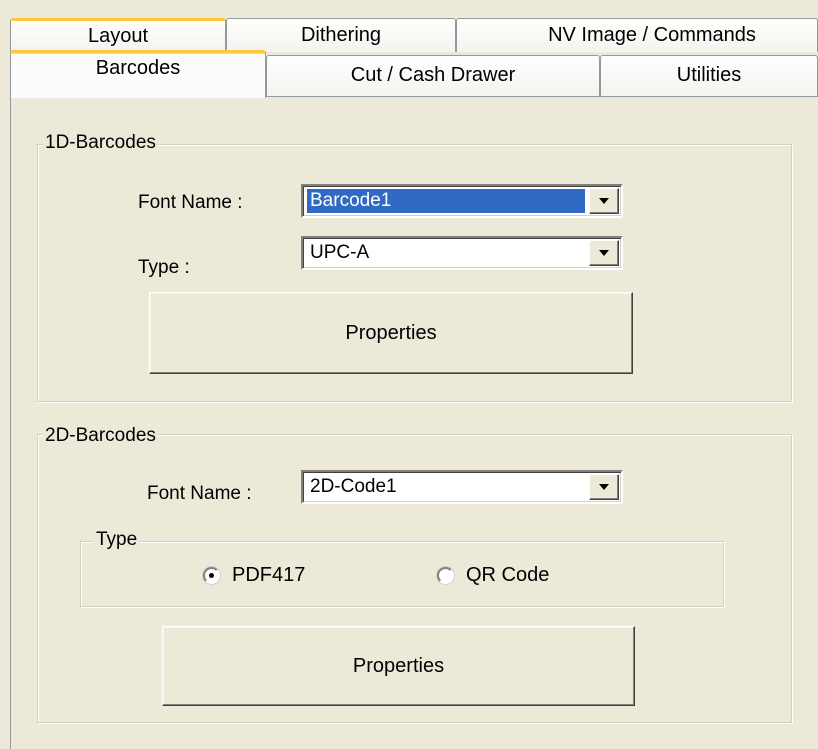 The height and width of the screenshot is (749, 818). Describe the element at coordinates (353, 486) in the screenshot. I see `font-name-value-2d: 2D-Code1` at that location.